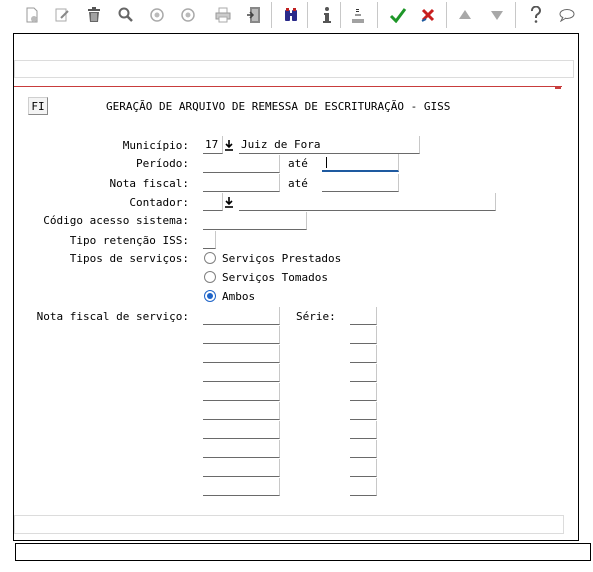 The image size is (593, 572). I want to click on municipio-dropdown-icon, so click(229, 145).